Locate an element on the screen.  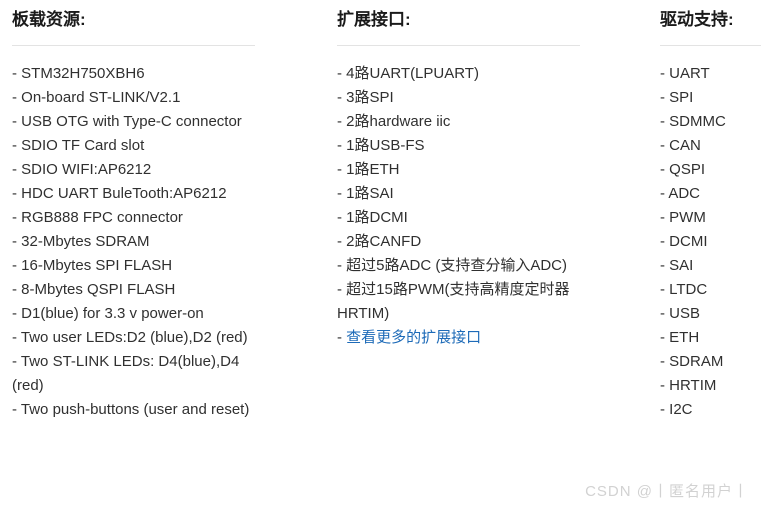
spec-list-item-link: - 查看更多的扩展接口 is located at coordinates (458, 338).